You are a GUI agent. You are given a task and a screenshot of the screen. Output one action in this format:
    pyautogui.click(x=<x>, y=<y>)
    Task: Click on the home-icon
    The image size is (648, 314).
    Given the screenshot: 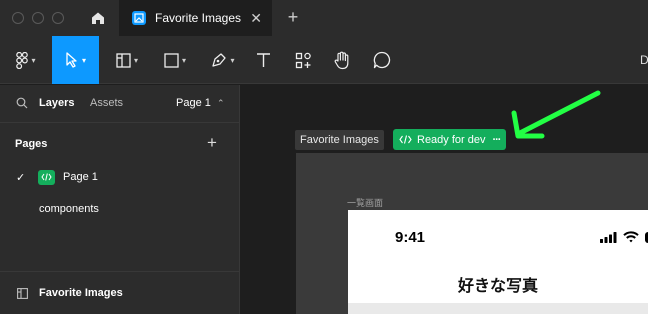 What is the action you would take?
    pyautogui.click(x=98, y=18)
    